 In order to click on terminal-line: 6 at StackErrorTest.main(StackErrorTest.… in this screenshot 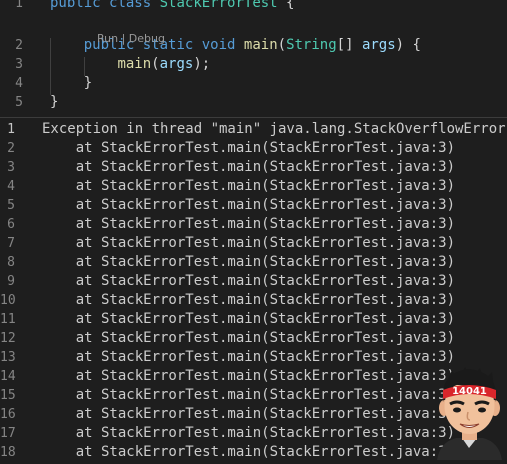, I will do `click(253, 224)`.